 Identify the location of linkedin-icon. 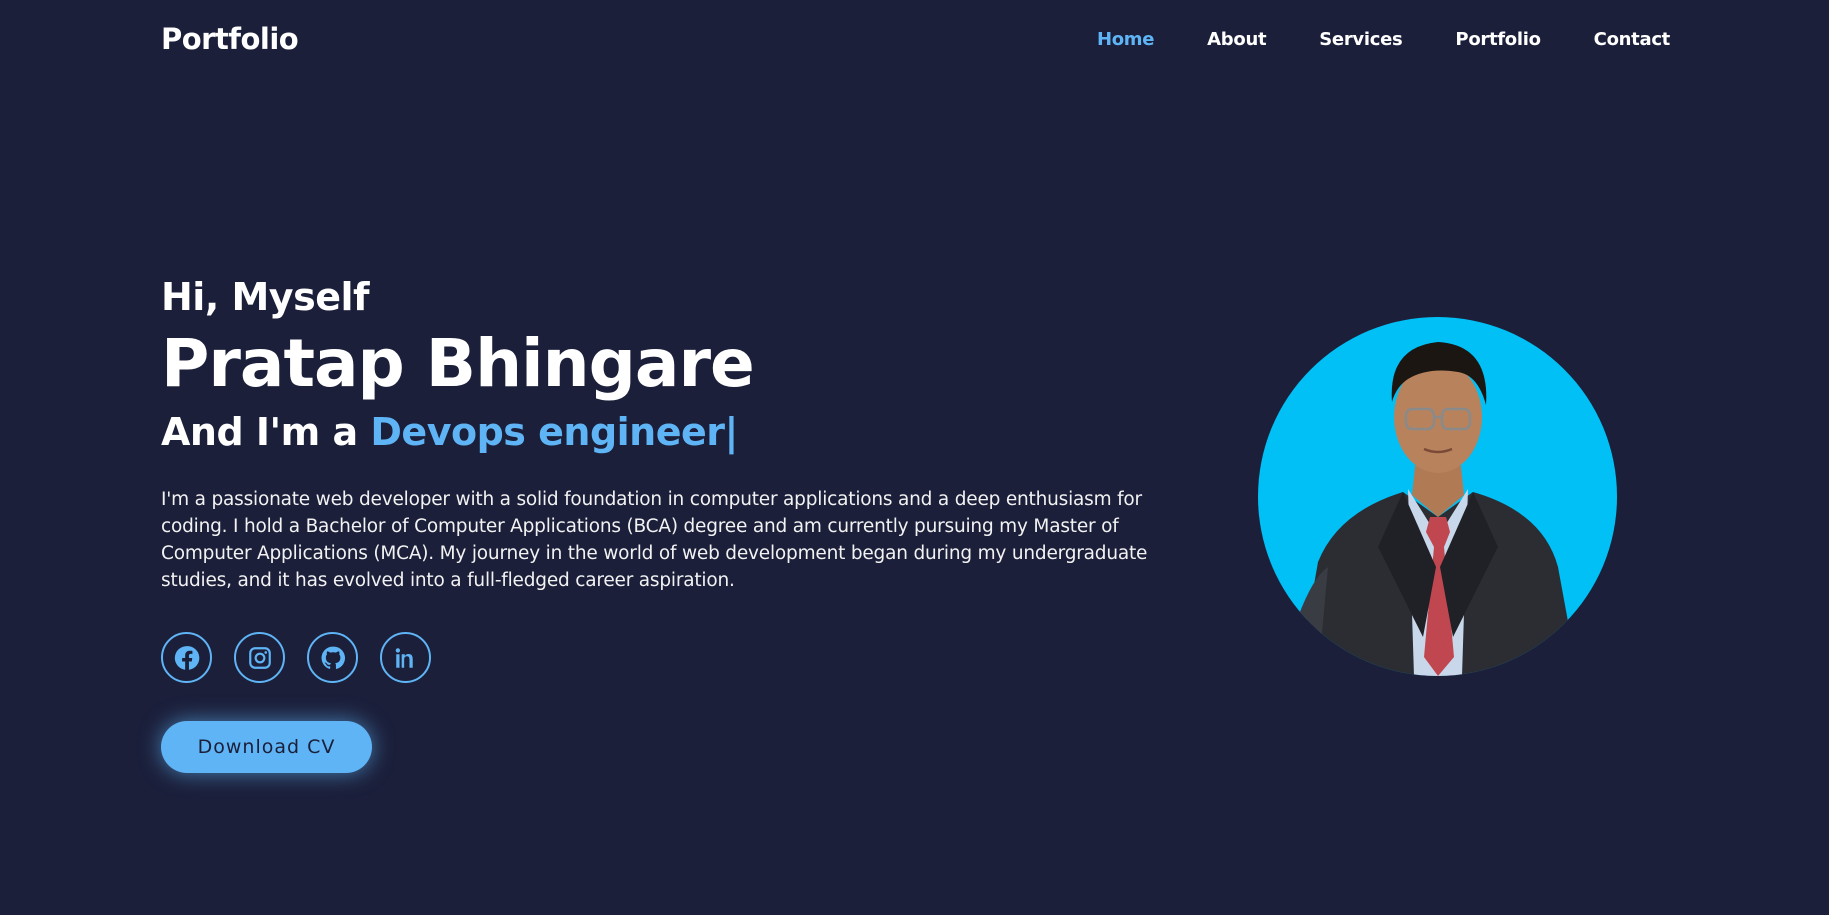
(404, 657).